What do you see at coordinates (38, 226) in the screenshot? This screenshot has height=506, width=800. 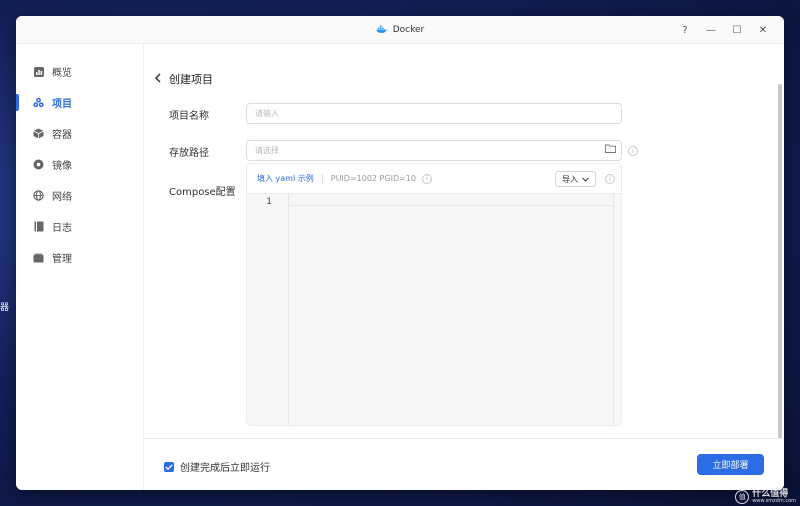 I see `log-book-icon` at bounding box center [38, 226].